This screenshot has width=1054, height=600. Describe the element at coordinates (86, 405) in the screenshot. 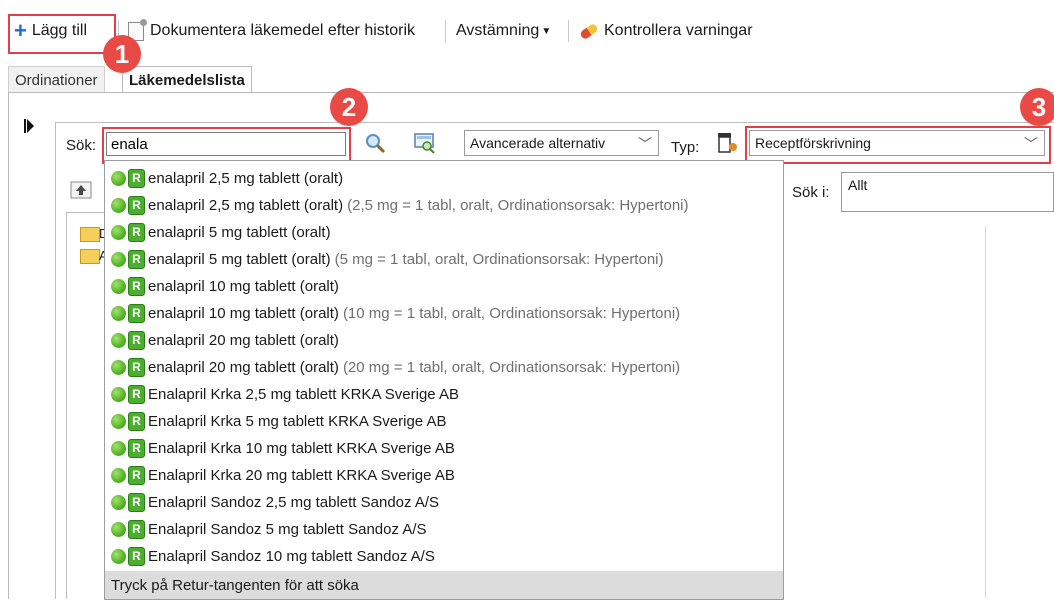

I see `tree-pane` at that location.